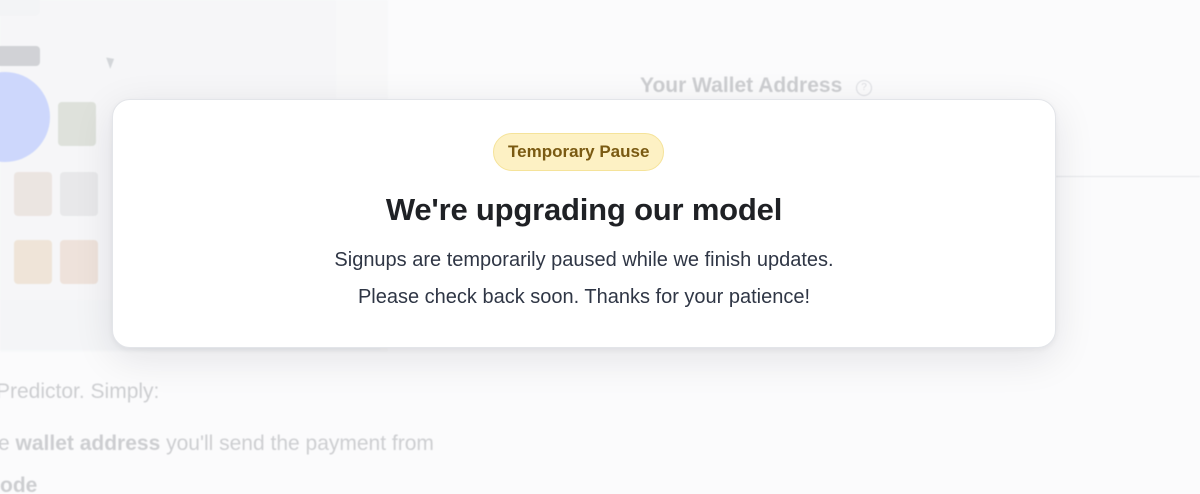 The width and height of the screenshot is (1200, 494). Describe the element at coordinates (80, 391) in the screenshot. I see `intro-text: Predictor. Simply:` at that location.